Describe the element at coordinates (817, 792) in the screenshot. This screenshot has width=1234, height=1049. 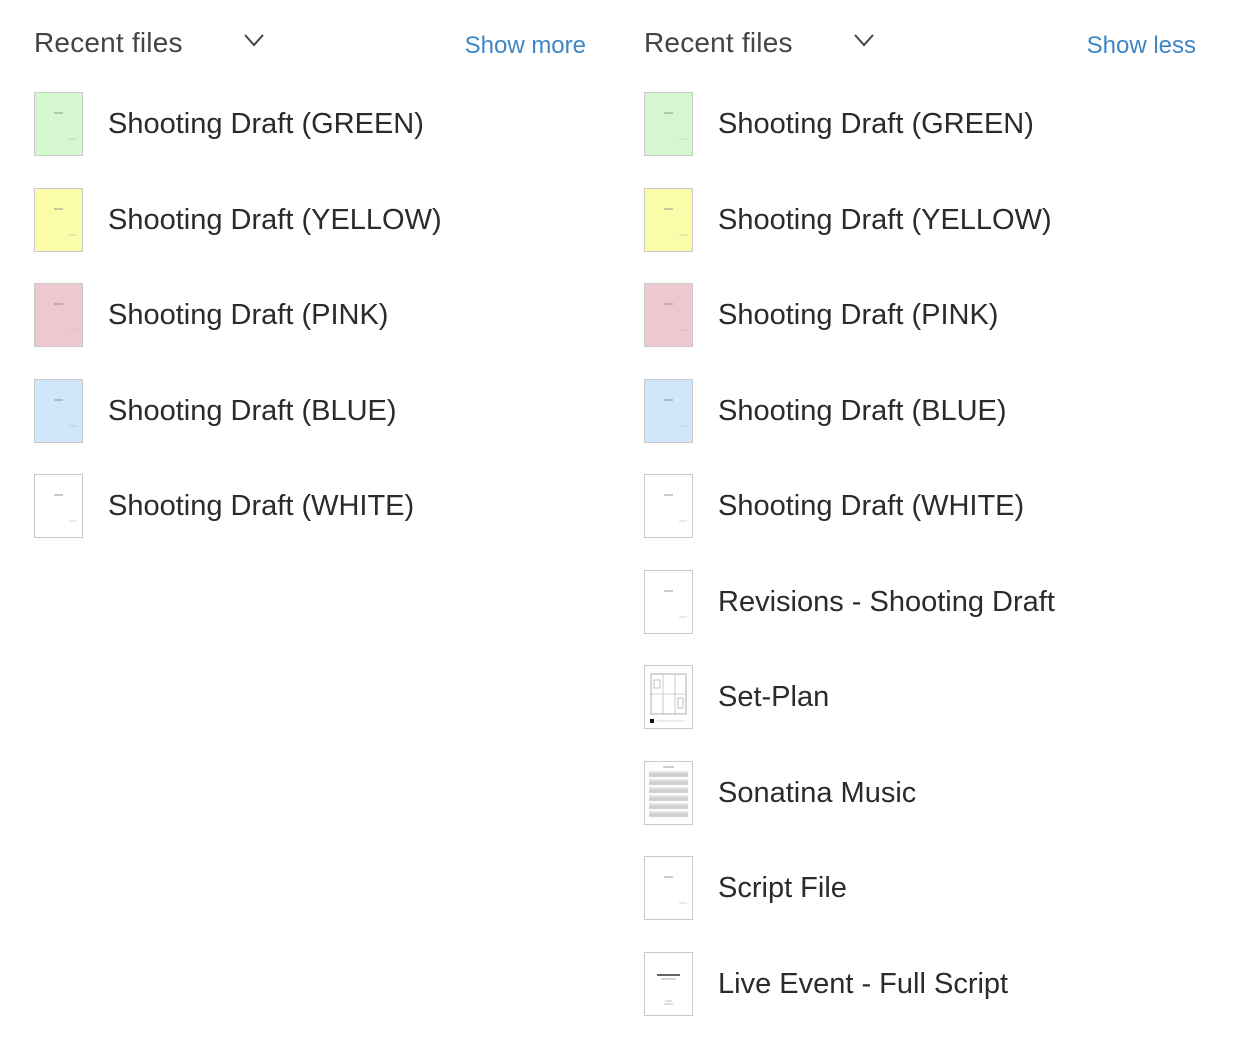
I see `file-name: Sonatina Music` at that location.